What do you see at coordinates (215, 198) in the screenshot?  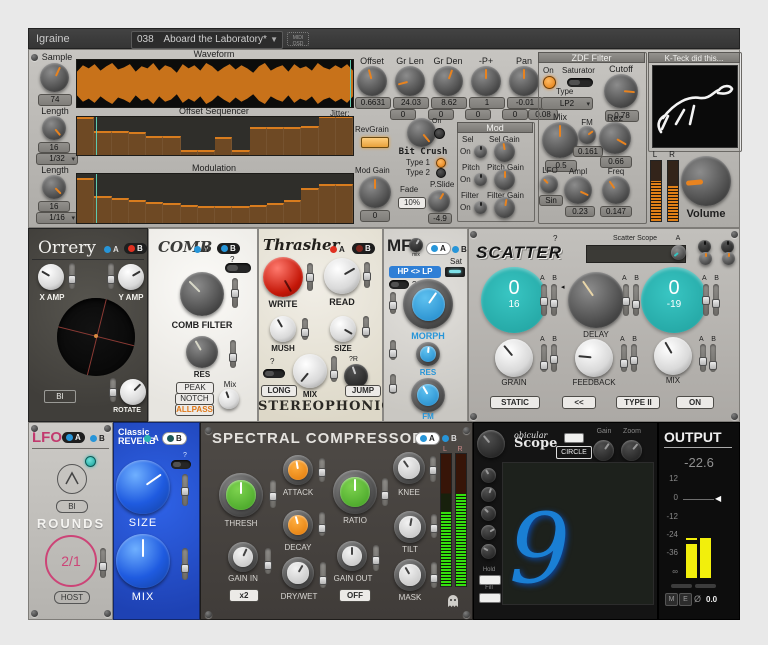 I see `modulation-display` at bounding box center [215, 198].